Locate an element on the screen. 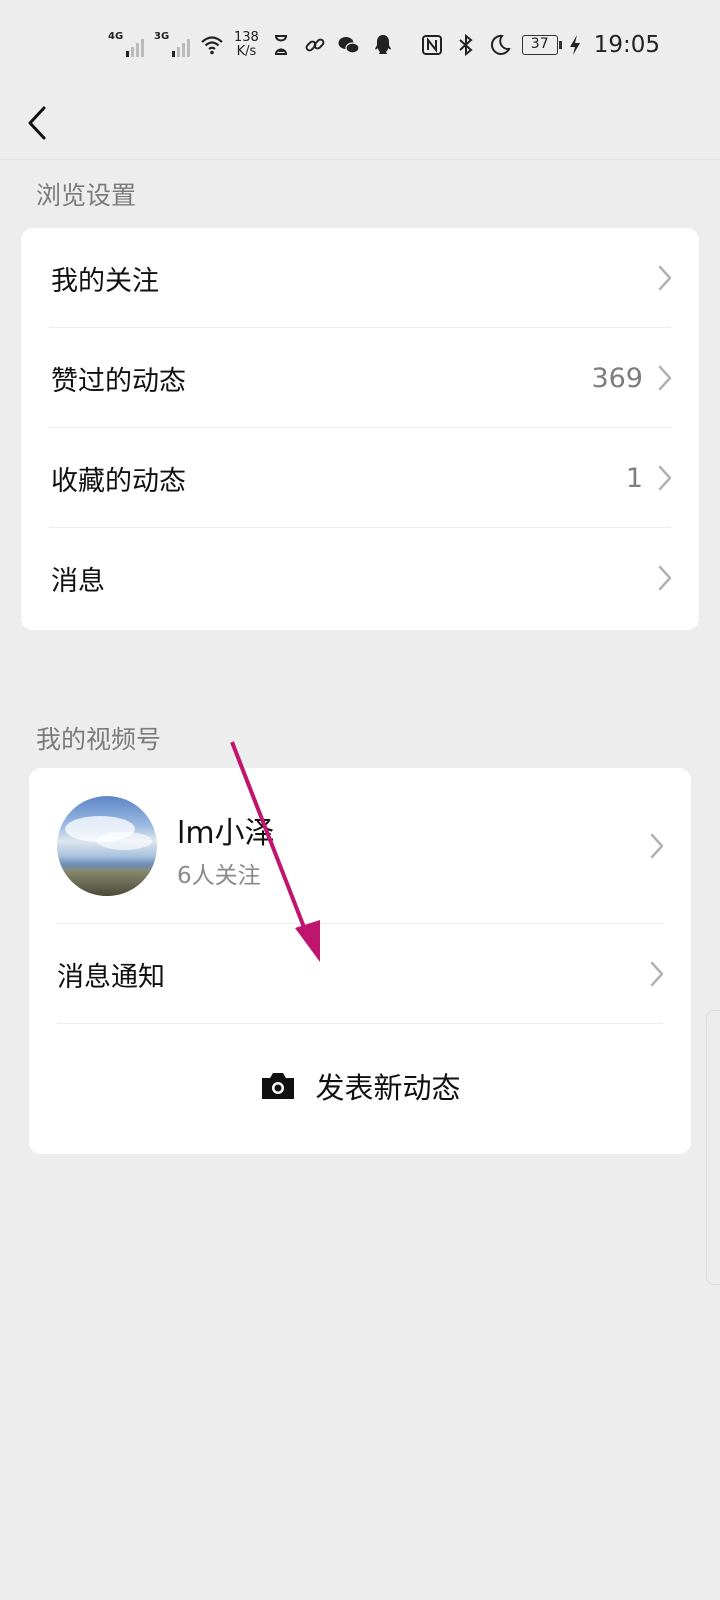 This screenshot has width=720, height=1600. profile-name: lm小泽 is located at coordinates (226, 833).